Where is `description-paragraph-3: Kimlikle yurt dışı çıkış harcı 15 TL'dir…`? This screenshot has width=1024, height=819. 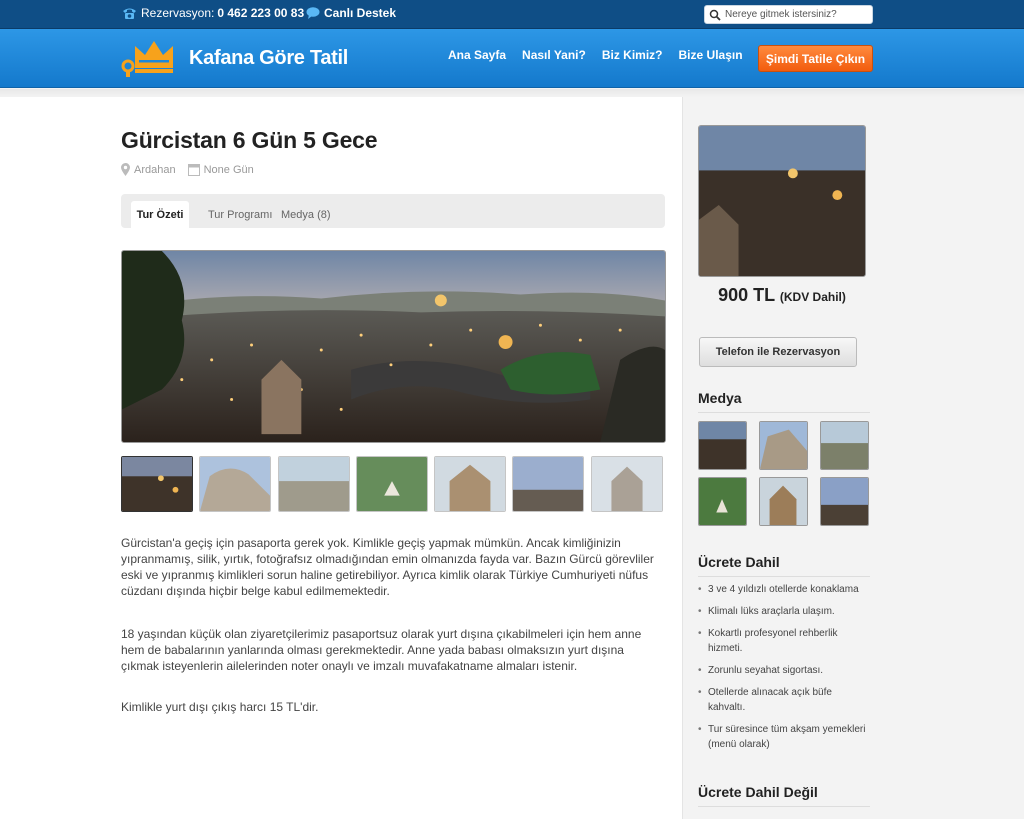 description-paragraph-3: Kimlikle yurt dışı çıkış harcı 15 TL'dir… is located at coordinates (220, 707).